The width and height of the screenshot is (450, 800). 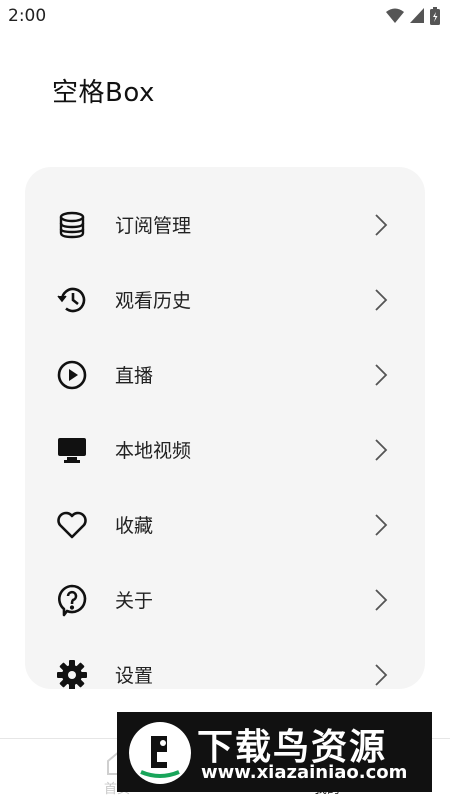 I want to click on menu-item-label: 设置, so click(x=134, y=676).